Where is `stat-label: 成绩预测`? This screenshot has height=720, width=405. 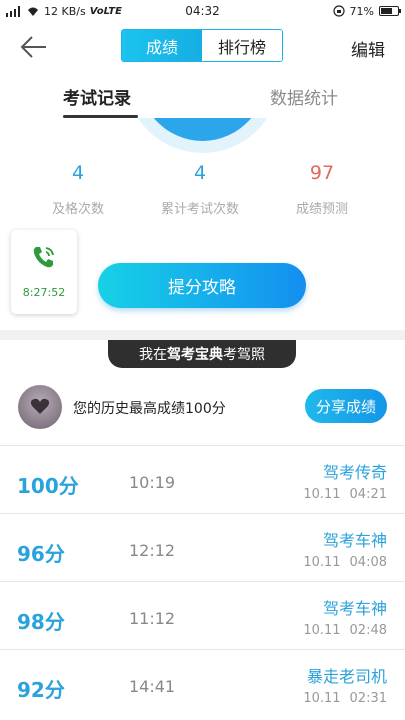 stat-label: 成绩预测 is located at coordinates (321, 209).